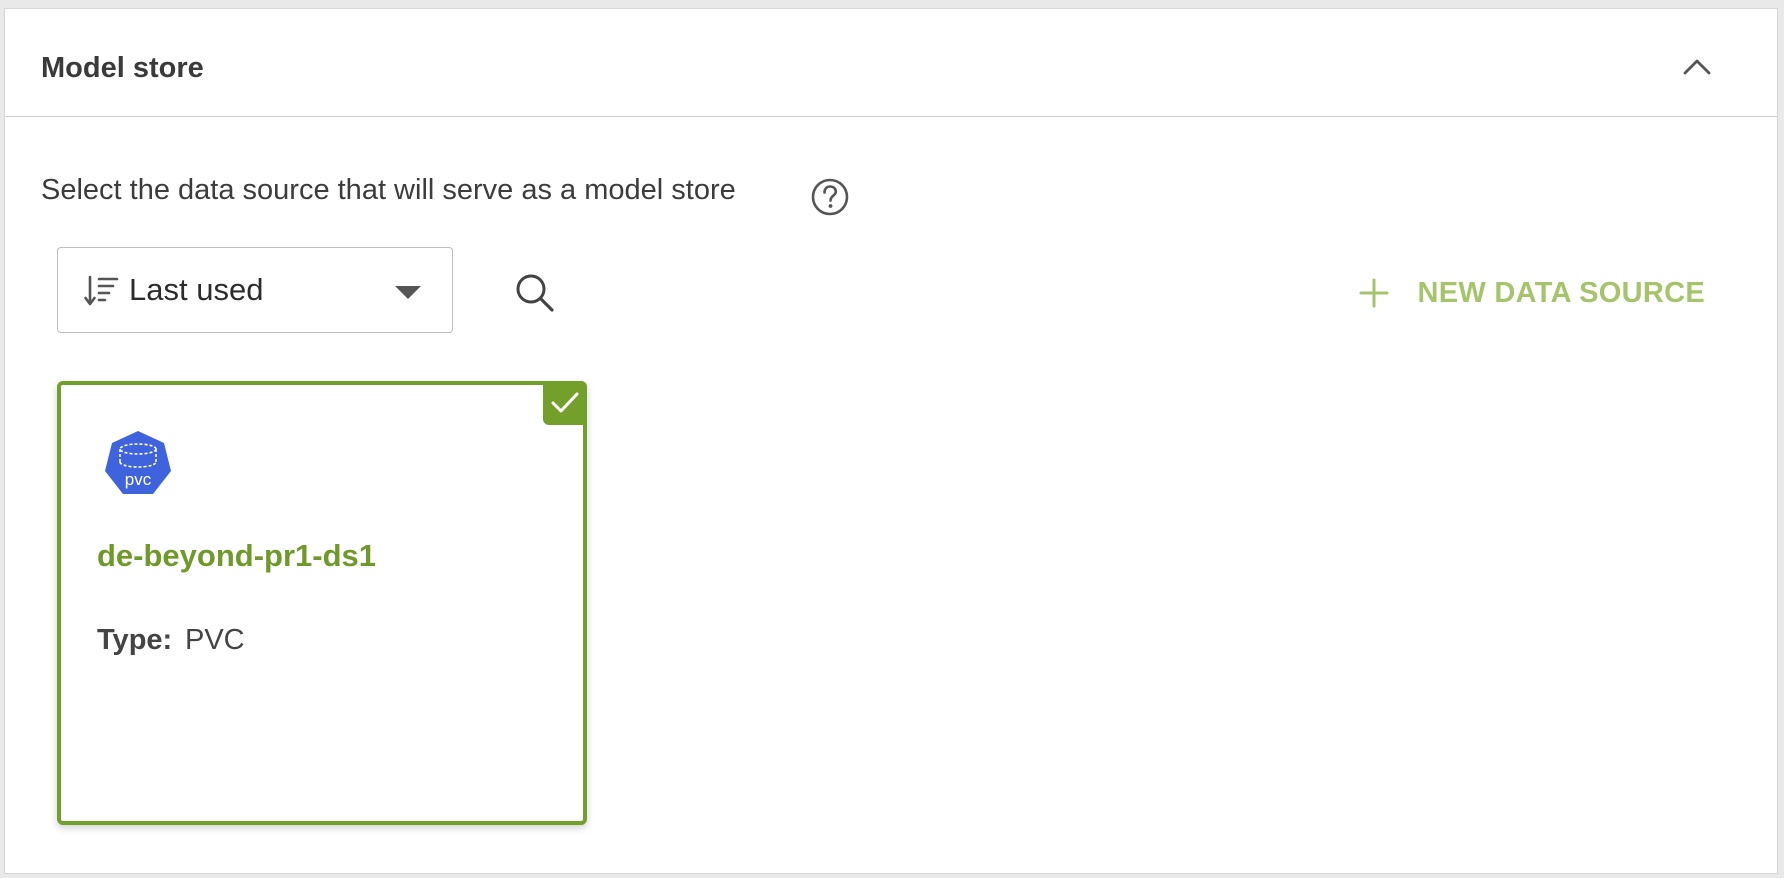 This screenshot has width=1784, height=878. I want to click on collapse-button, so click(1697, 67).